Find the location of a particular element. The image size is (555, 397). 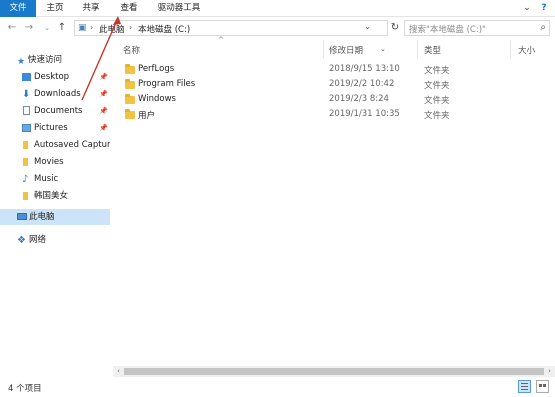

annotation-arrow is located at coordinates (101, 58).